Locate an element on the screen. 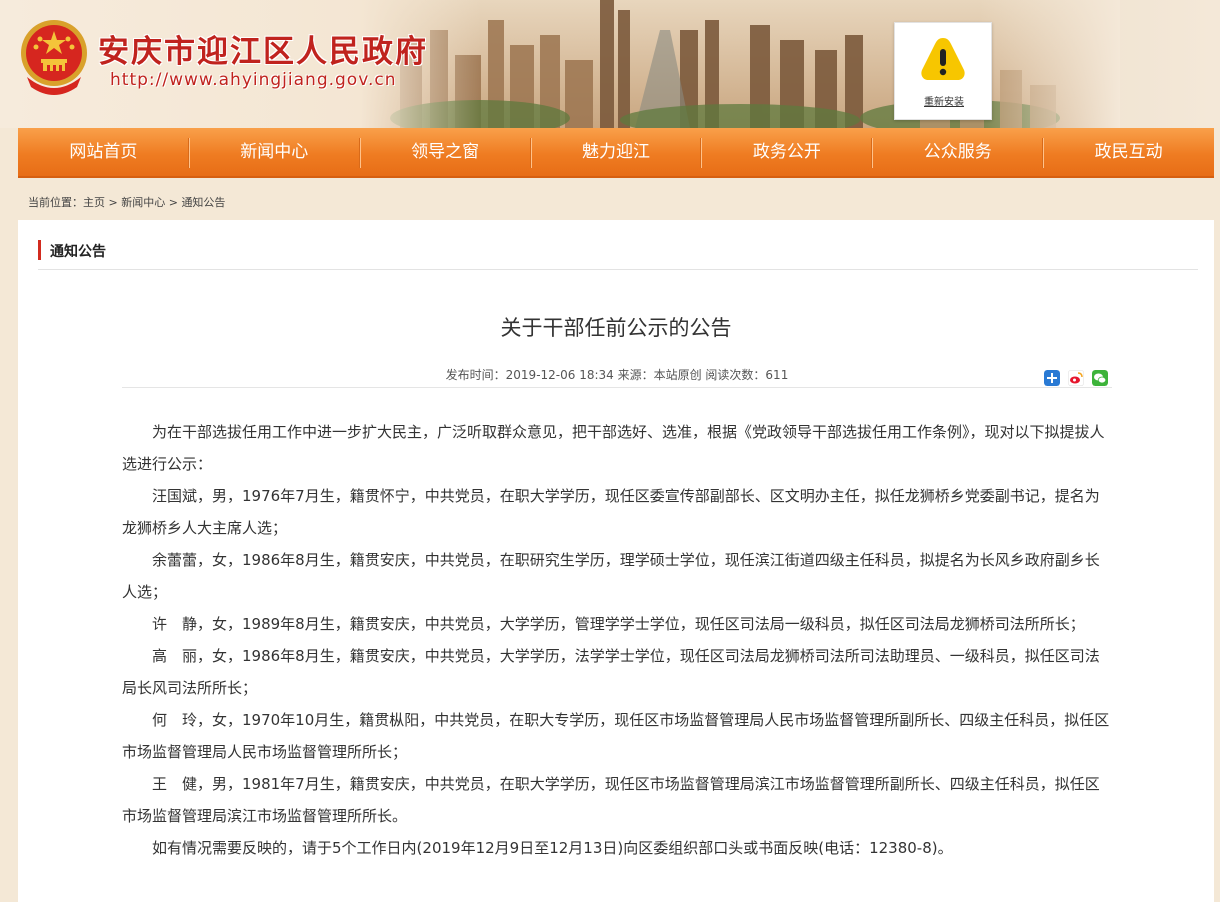 The image size is (1220, 902). nav-item-news: 新闻中心 is located at coordinates (274, 152).